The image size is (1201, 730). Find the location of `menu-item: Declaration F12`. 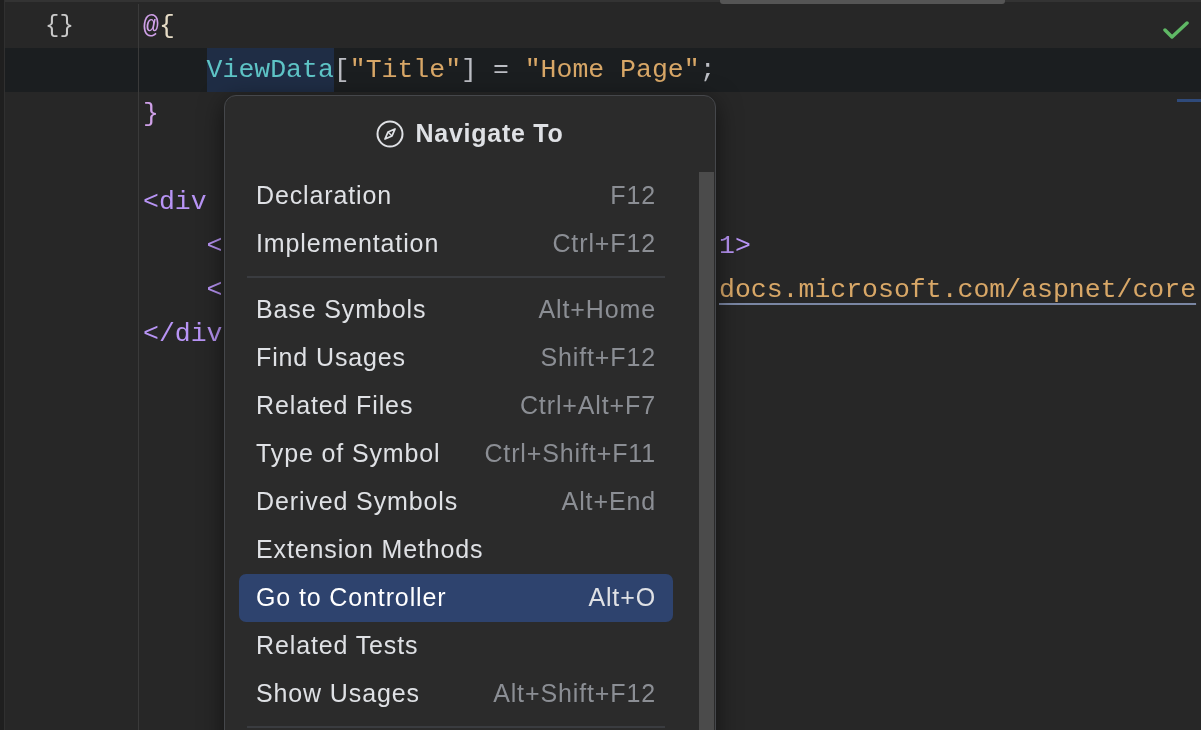

menu-item: Declaration F12 is located at coordinates (456, 196).